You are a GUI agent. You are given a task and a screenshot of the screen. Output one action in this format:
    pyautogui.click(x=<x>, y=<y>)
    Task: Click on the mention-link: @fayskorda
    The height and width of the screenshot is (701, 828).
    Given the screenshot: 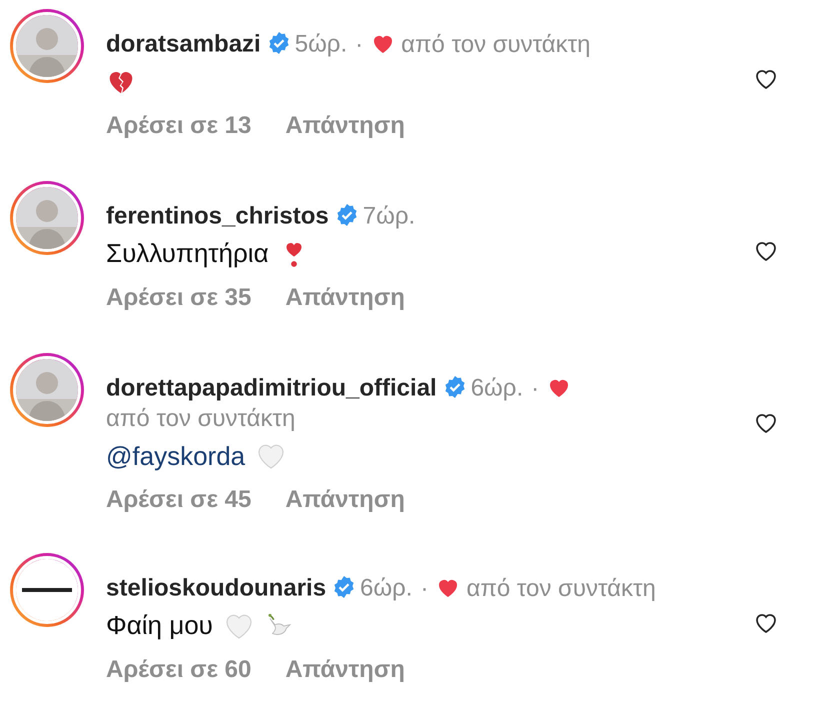 What is the action you would take?
    pyautogui.click(x=176, y=456)
    